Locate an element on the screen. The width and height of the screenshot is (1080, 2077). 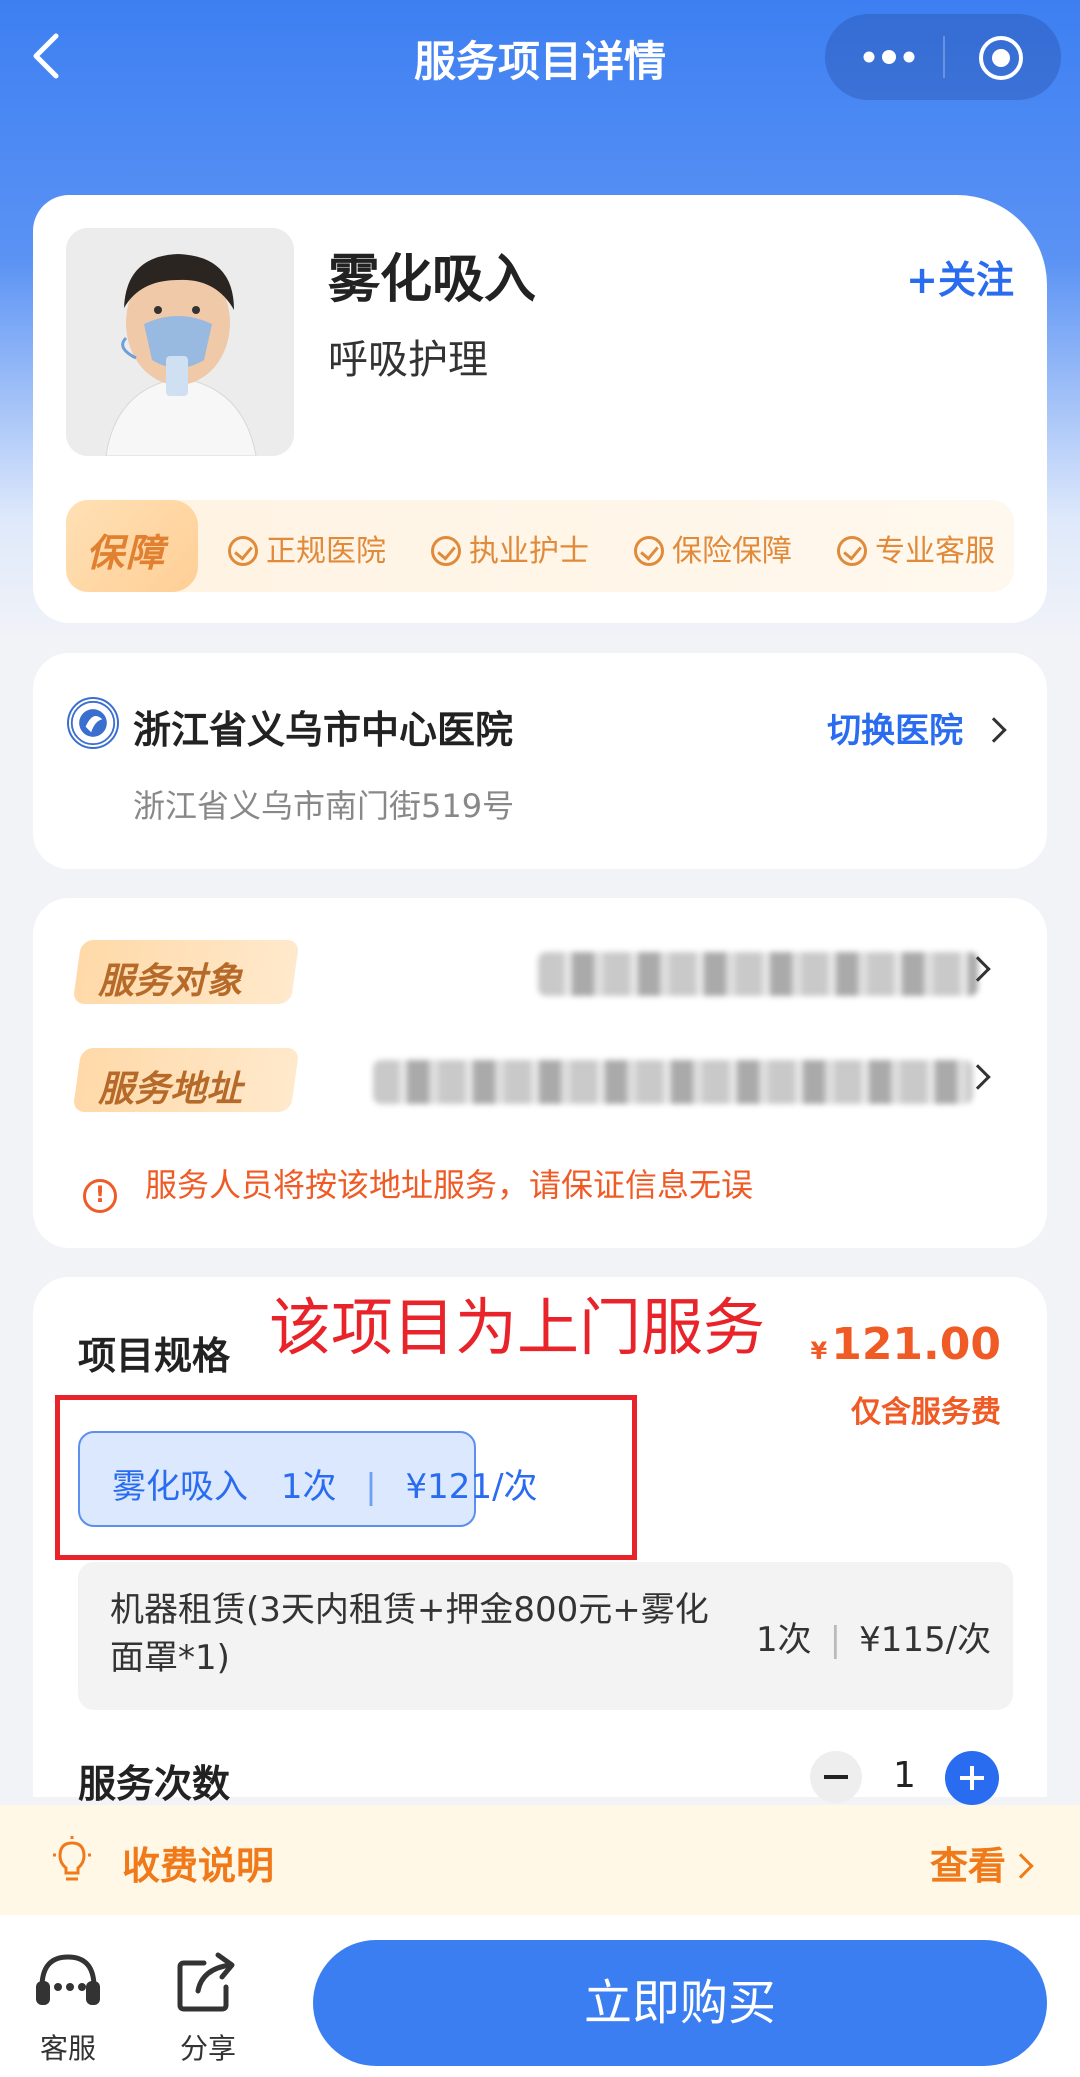
service-count-label: 服务次数 is located at coordinates (154, 1784).